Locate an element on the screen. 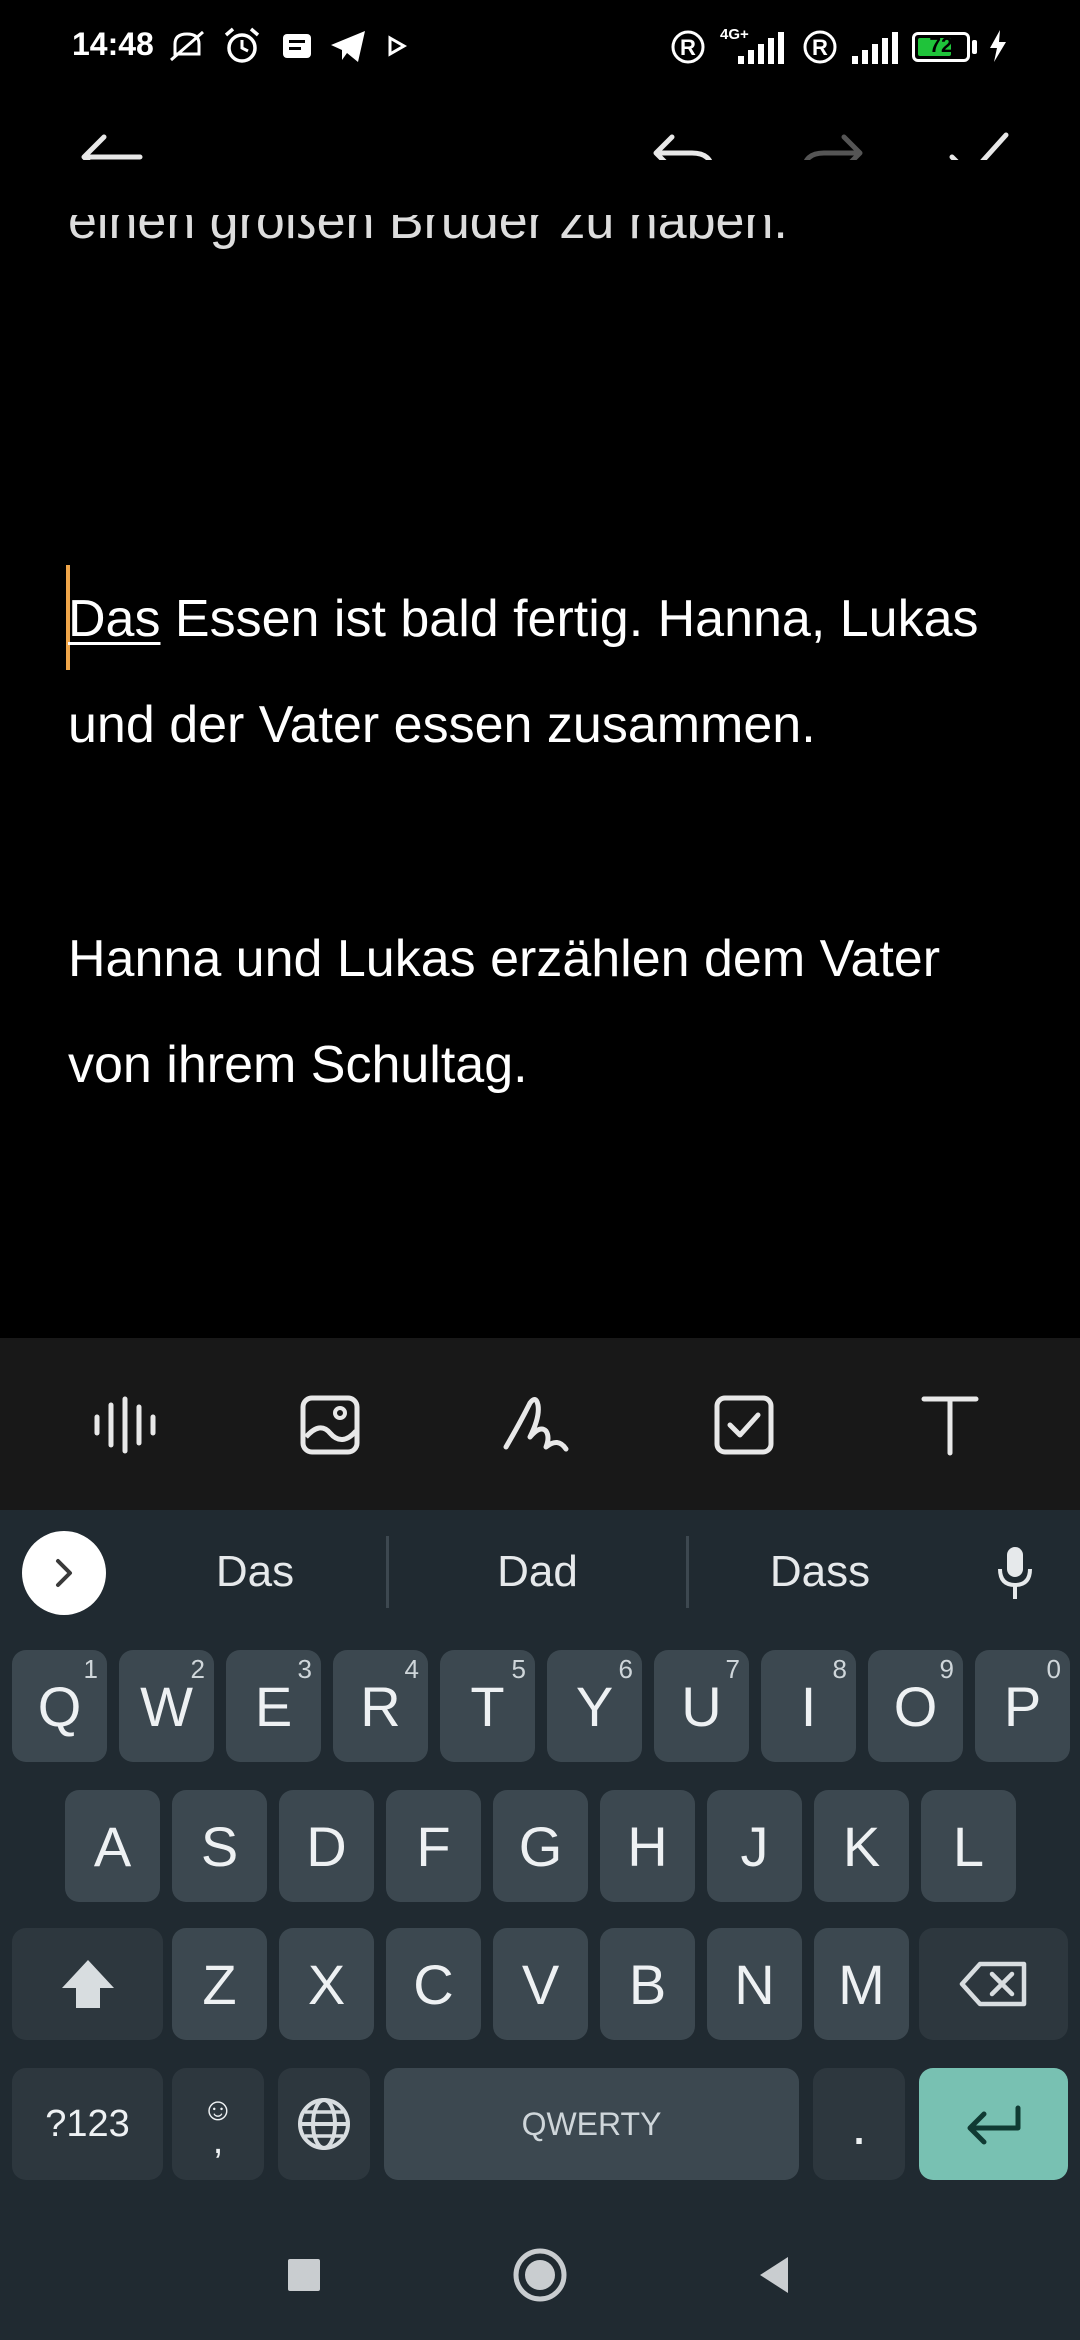  key-hint: 4 is located at coordinates (411, 1669).